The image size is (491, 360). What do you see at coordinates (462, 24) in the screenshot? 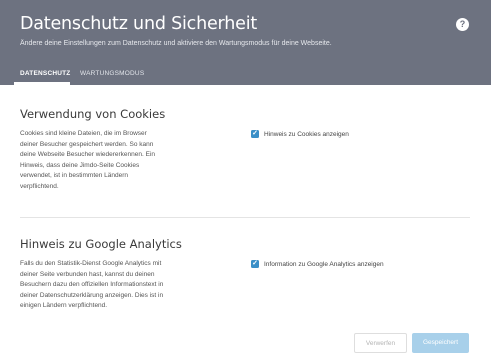
I see `help-icon: ?` at bounding box center [462, 24].